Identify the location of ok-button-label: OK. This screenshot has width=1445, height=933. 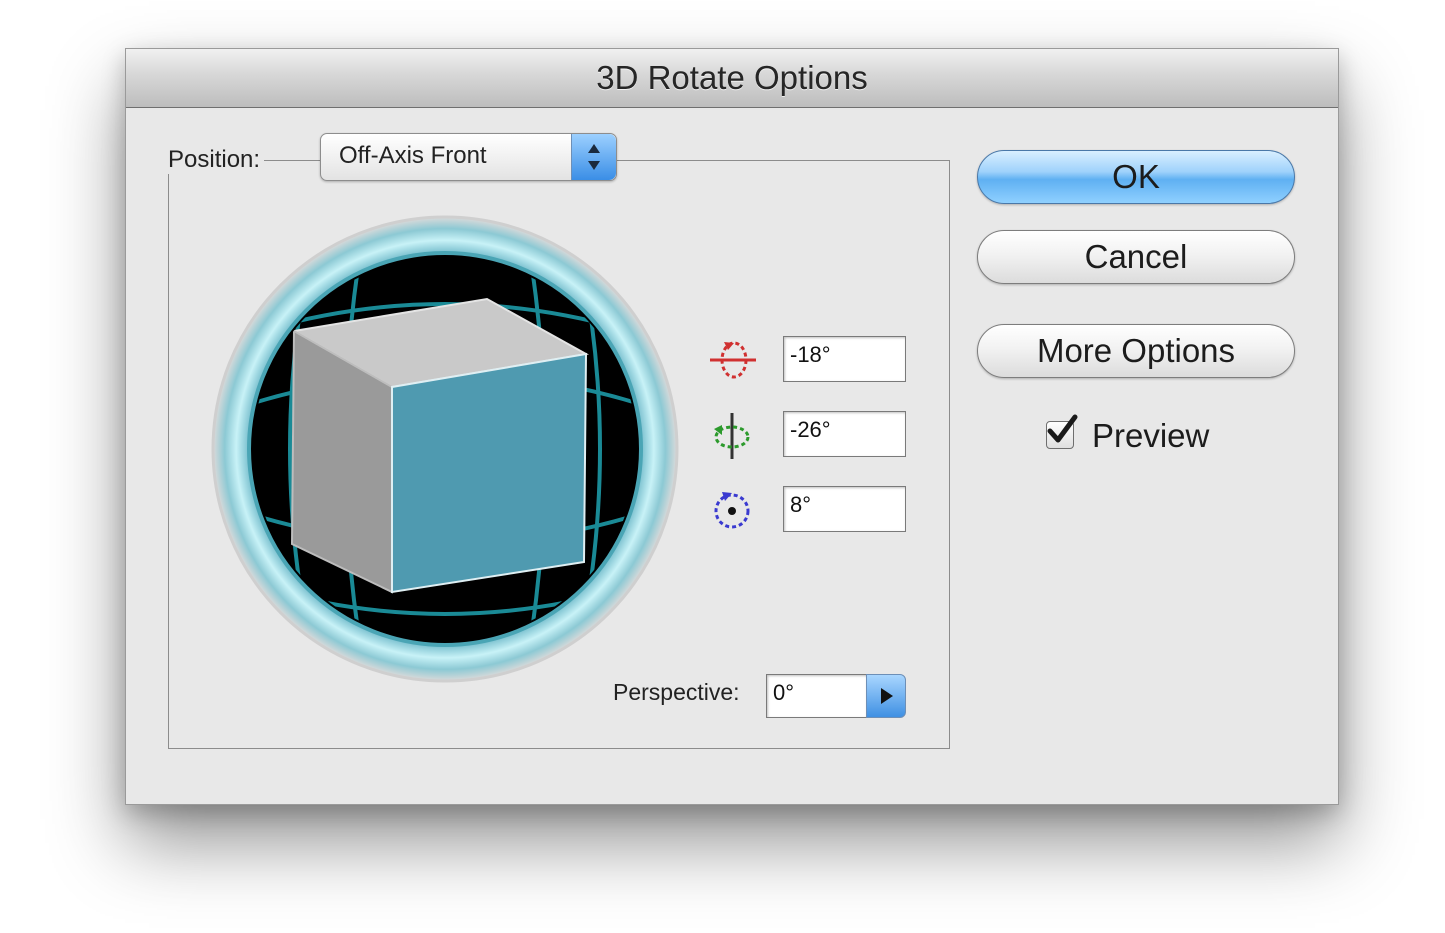
(1136, 176).